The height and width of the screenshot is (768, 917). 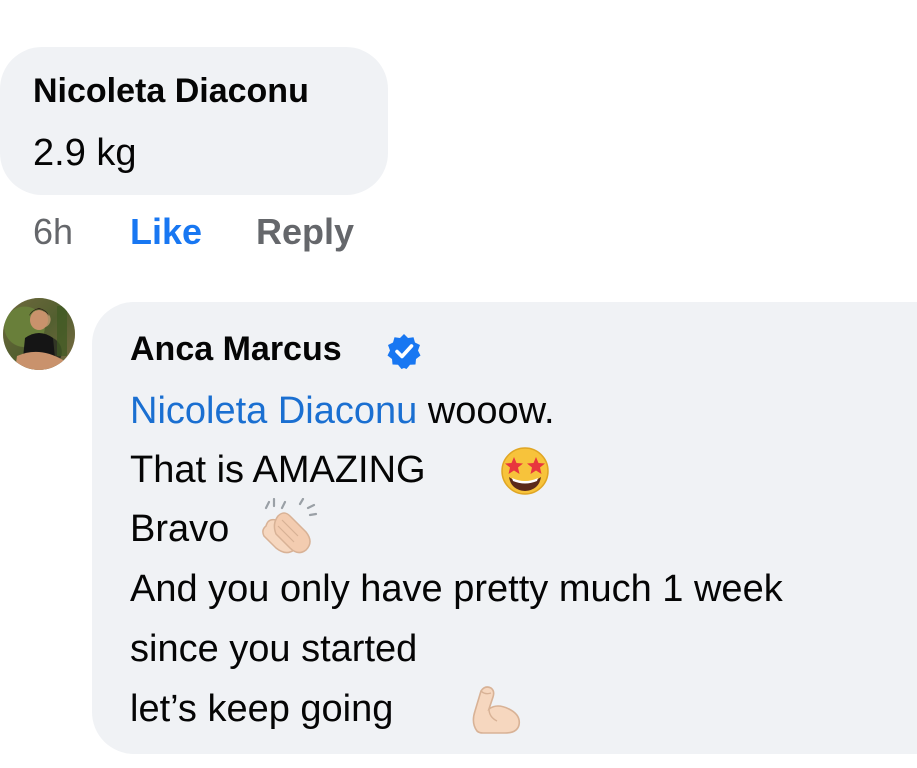 What do you see at coordinates (274, 649) in the screenshot?
I see `comment-line-5: since you started` at bounding box center [274, 649].